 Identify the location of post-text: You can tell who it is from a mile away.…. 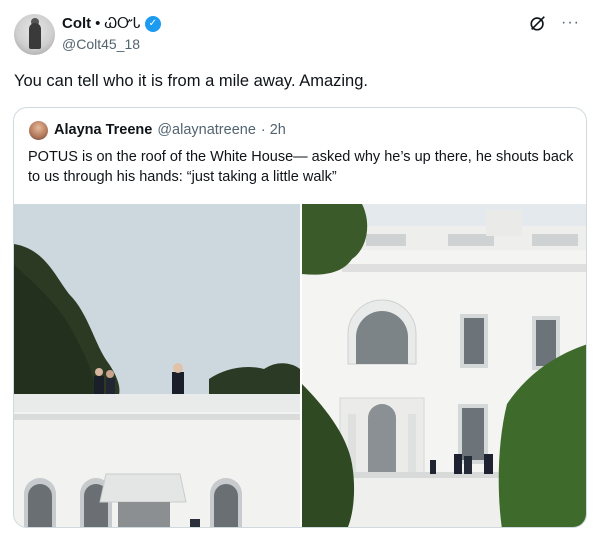
(191, 81).